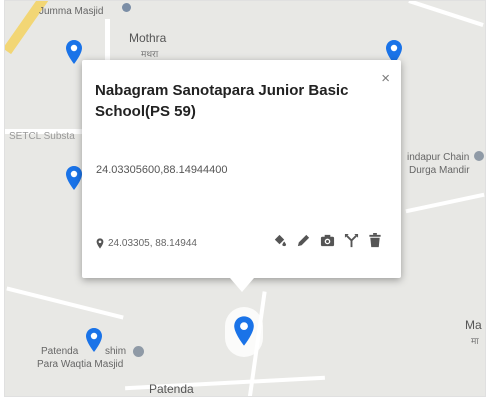  Describe the element at coordinates (438, 157) in the screenshot. I see `map-label-chaindapur: indapur Chain` at that location.